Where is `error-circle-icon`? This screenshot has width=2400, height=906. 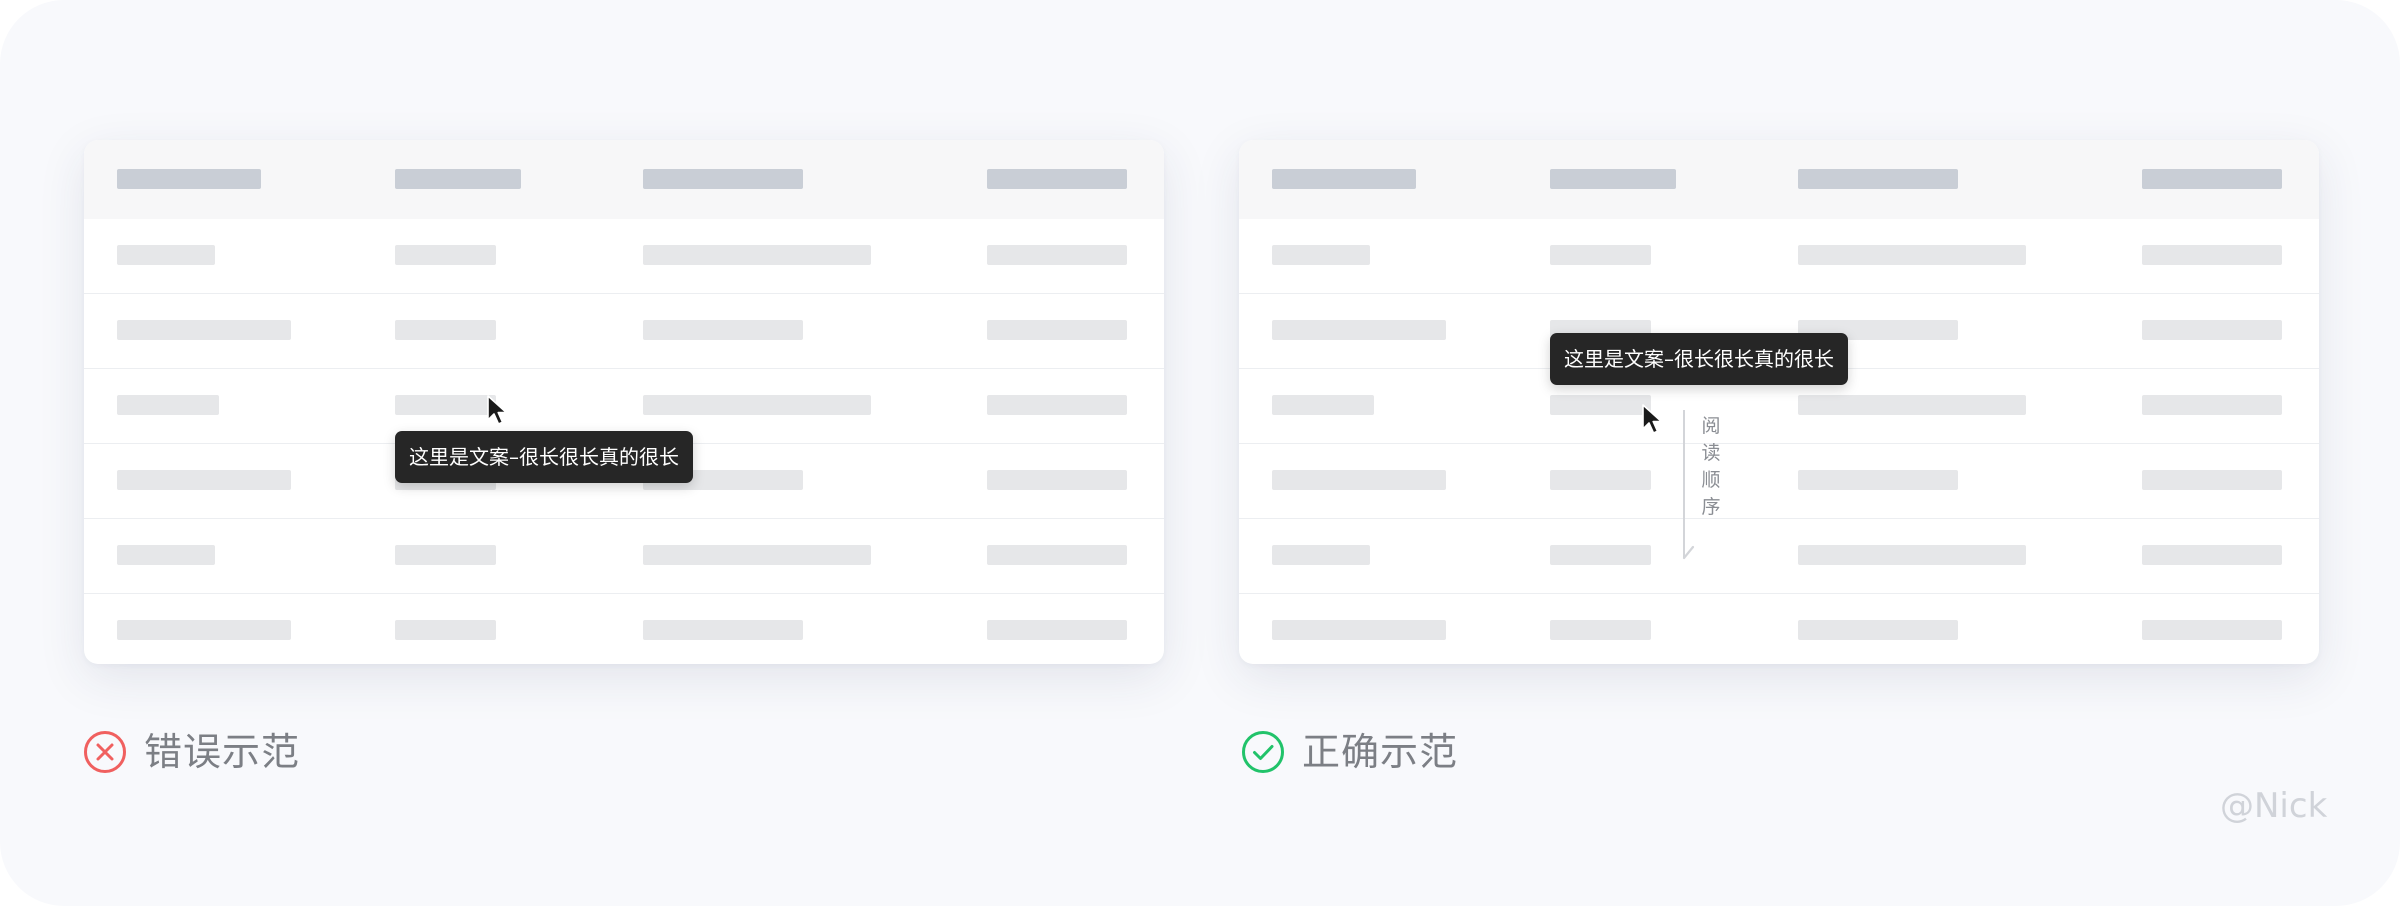
error-circle-icon is located at coordinates (105, 752).